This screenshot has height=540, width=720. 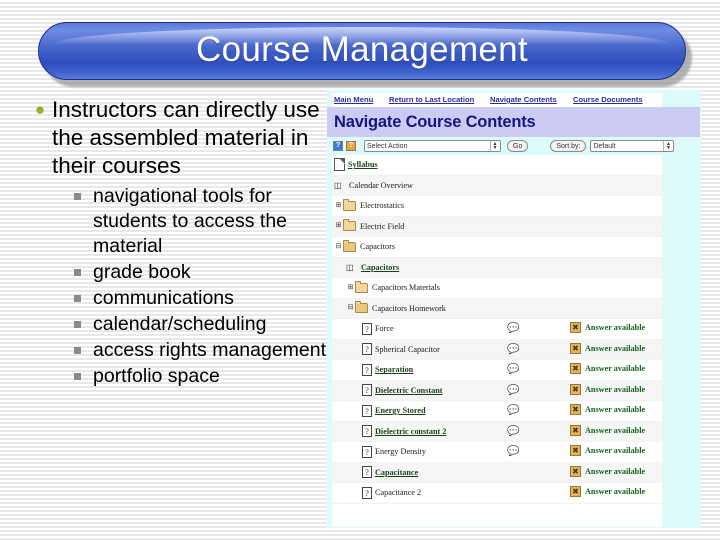 What do you see at coordinates (432, 146) in the screenshot?
I see `select-action-dropdown: Select Action ▲ ▼` at bounding box center [432, 146].